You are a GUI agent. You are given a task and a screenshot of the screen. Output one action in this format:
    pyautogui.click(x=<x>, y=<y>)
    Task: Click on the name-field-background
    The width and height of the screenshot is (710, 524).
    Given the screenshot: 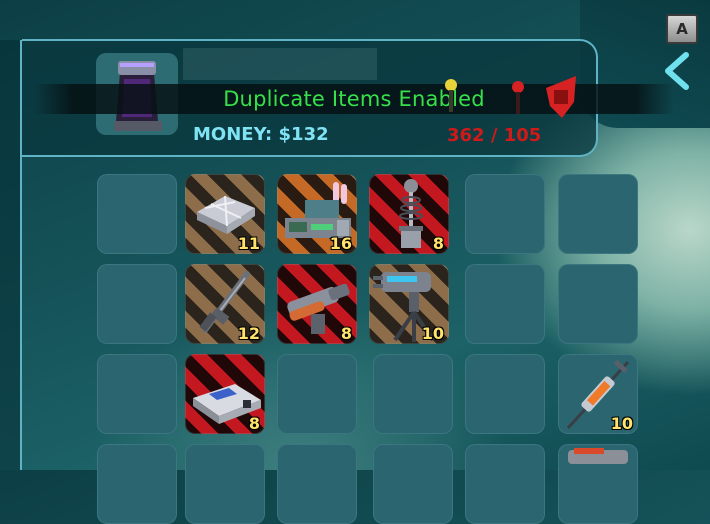 What is the action you would take?
    pyautogui.click(x=280, y=64)
    